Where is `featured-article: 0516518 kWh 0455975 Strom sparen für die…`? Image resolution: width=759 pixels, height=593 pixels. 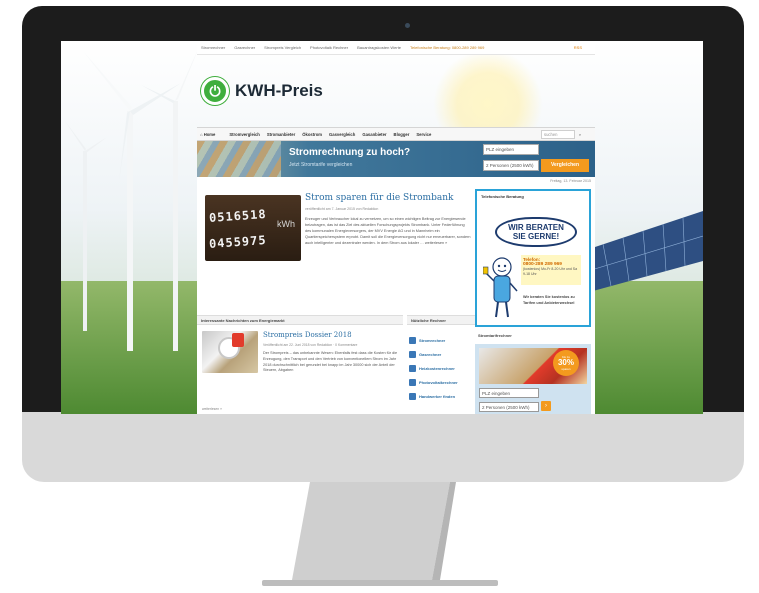 featured-article: 0516518 kWh 0455975 Strom sparen für die… is located at coordinates (336, 239).